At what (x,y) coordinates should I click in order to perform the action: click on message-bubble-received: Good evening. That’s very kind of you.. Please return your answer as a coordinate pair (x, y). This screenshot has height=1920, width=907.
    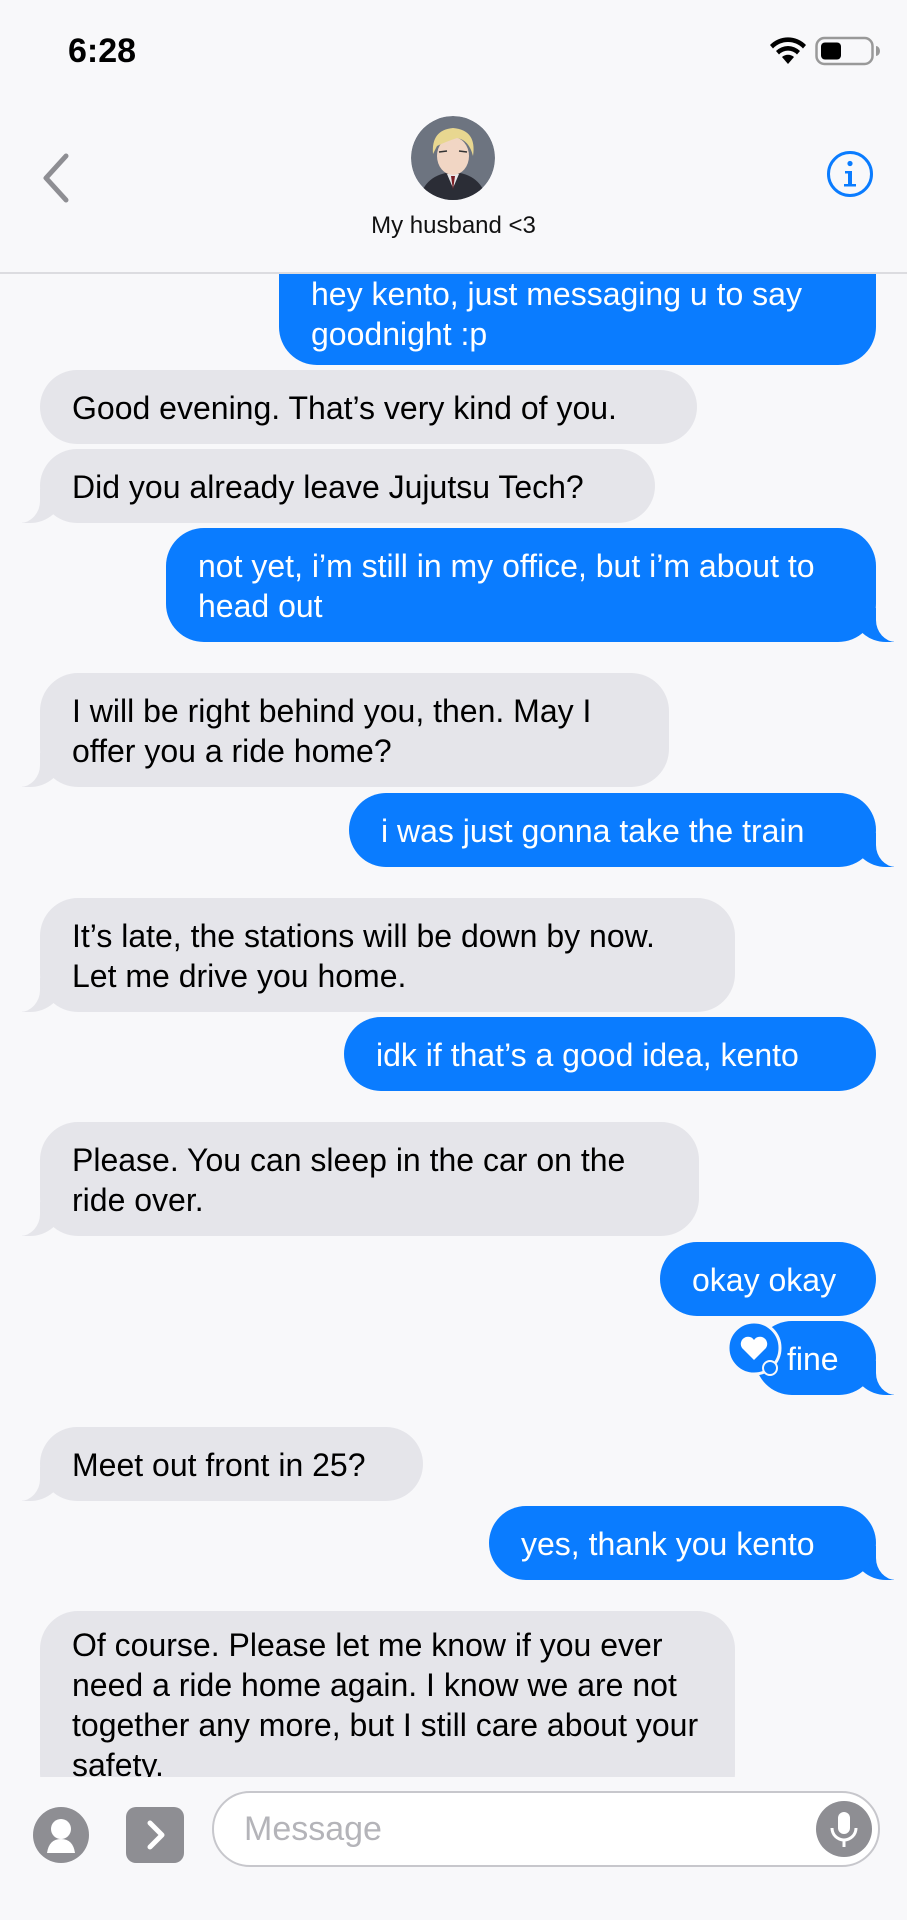
    Looking at the image, I should click on (368, 407).